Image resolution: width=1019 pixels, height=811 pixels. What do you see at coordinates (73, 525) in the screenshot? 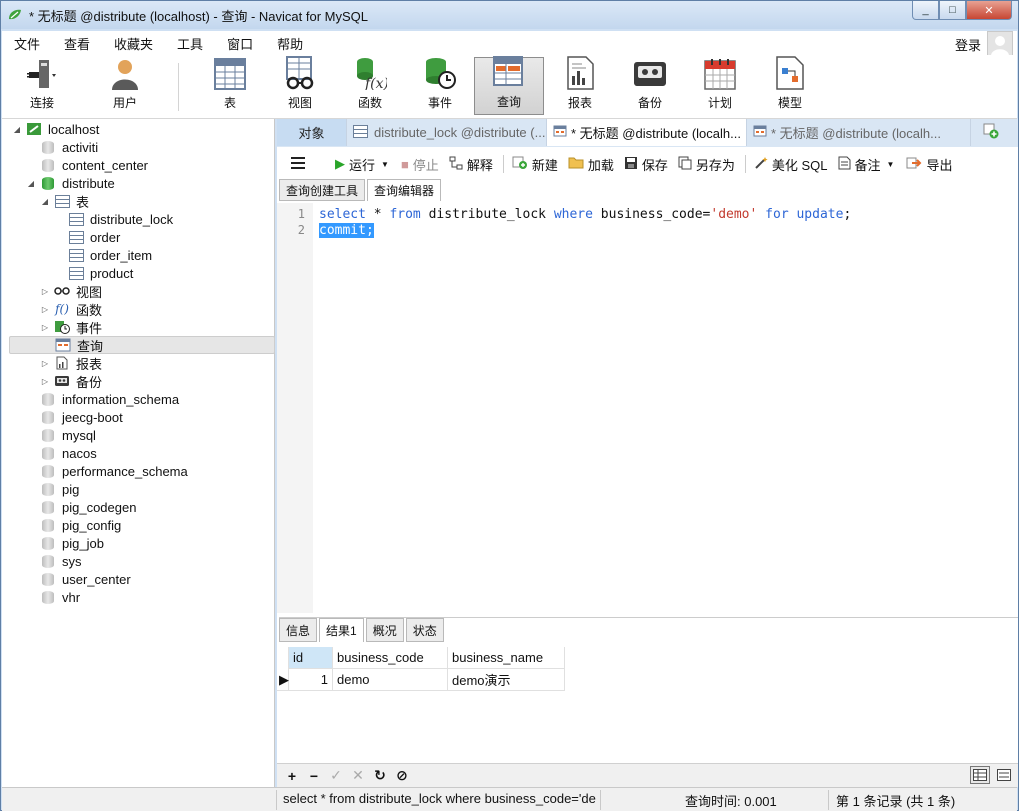
I see `tree-database: pig_config` at bounding box center [73, 525].